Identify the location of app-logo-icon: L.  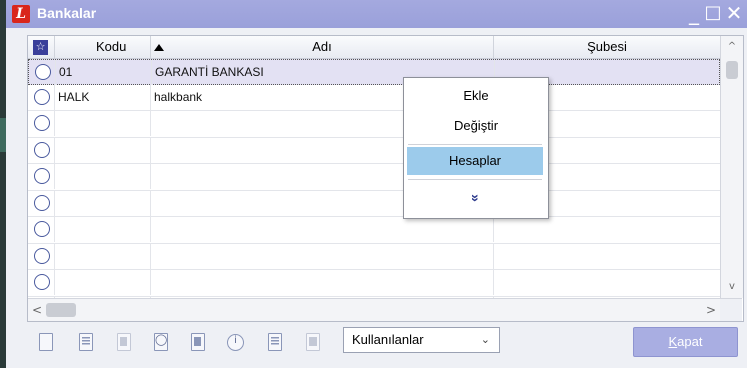
(21, 14).